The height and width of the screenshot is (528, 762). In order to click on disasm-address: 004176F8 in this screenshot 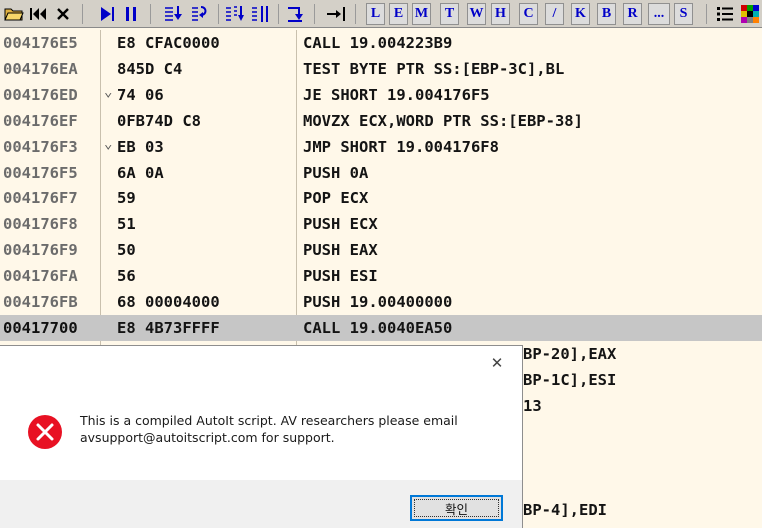, I will do `click(40, 224)`.